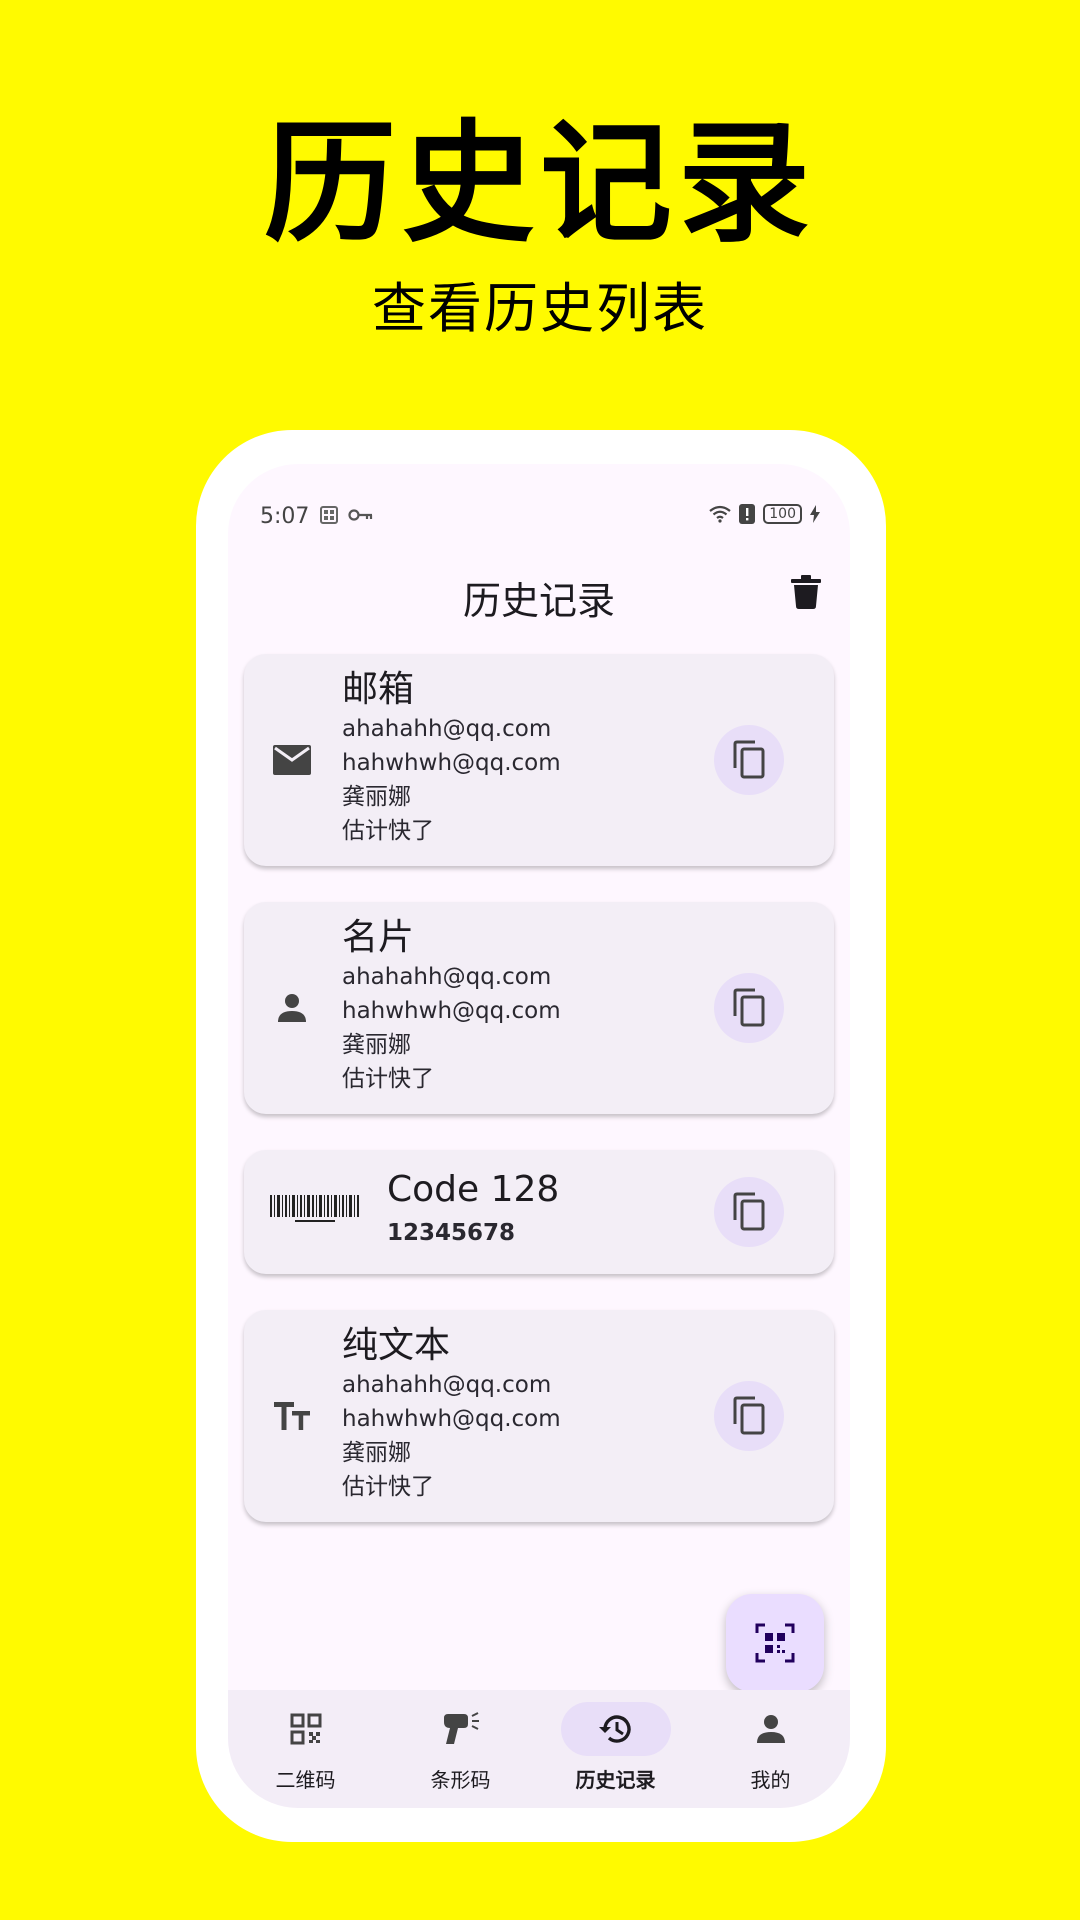  I want to click on history-icon, so click(614, 1729).